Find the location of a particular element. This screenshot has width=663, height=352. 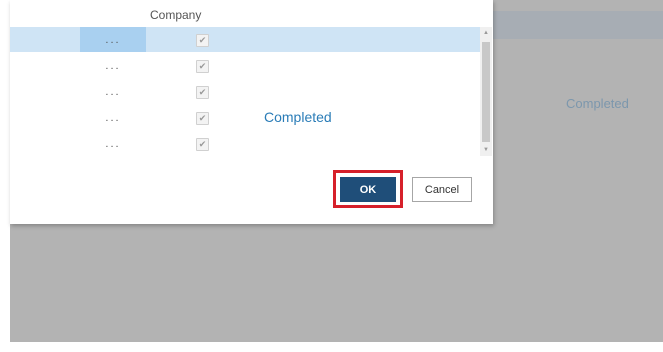

cancel-button: Cancel is located at coordinates (442, 189).